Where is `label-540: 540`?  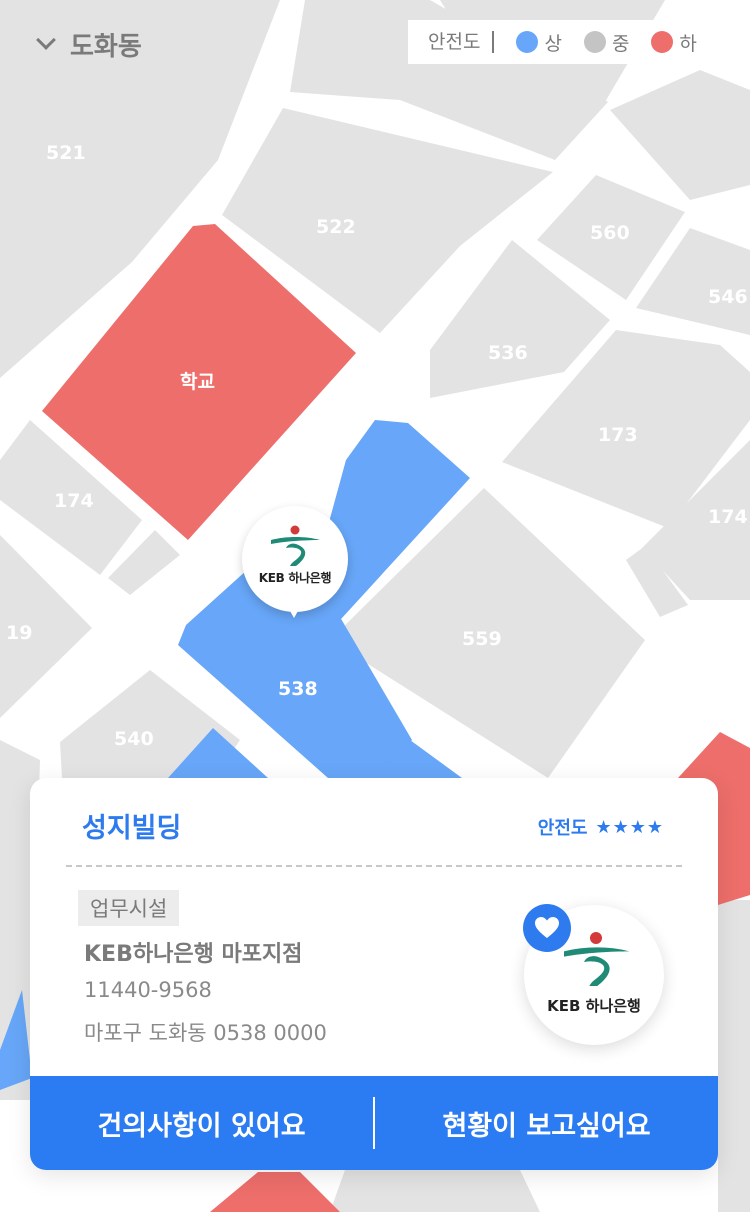 label-540: 540 is located at coordinates (134, 739).